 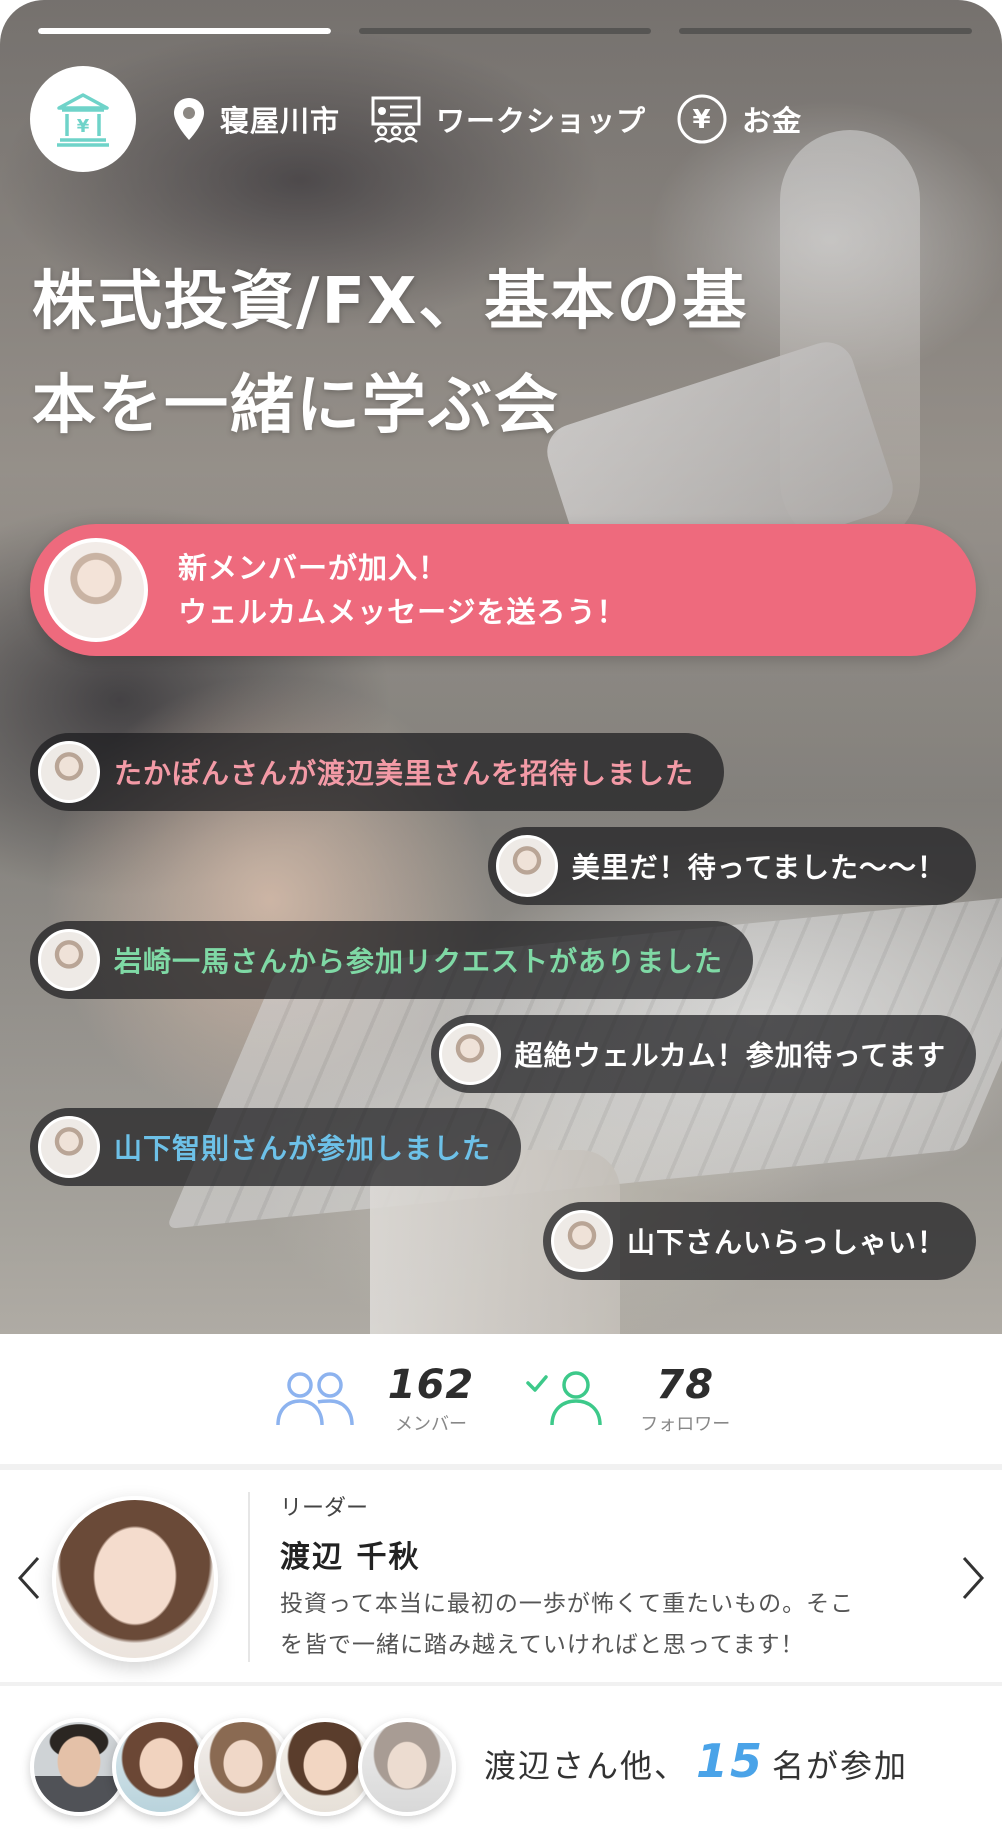 I want to click on feed-text: 山下智則さんが参加しました, so click(x=303, y=1148).